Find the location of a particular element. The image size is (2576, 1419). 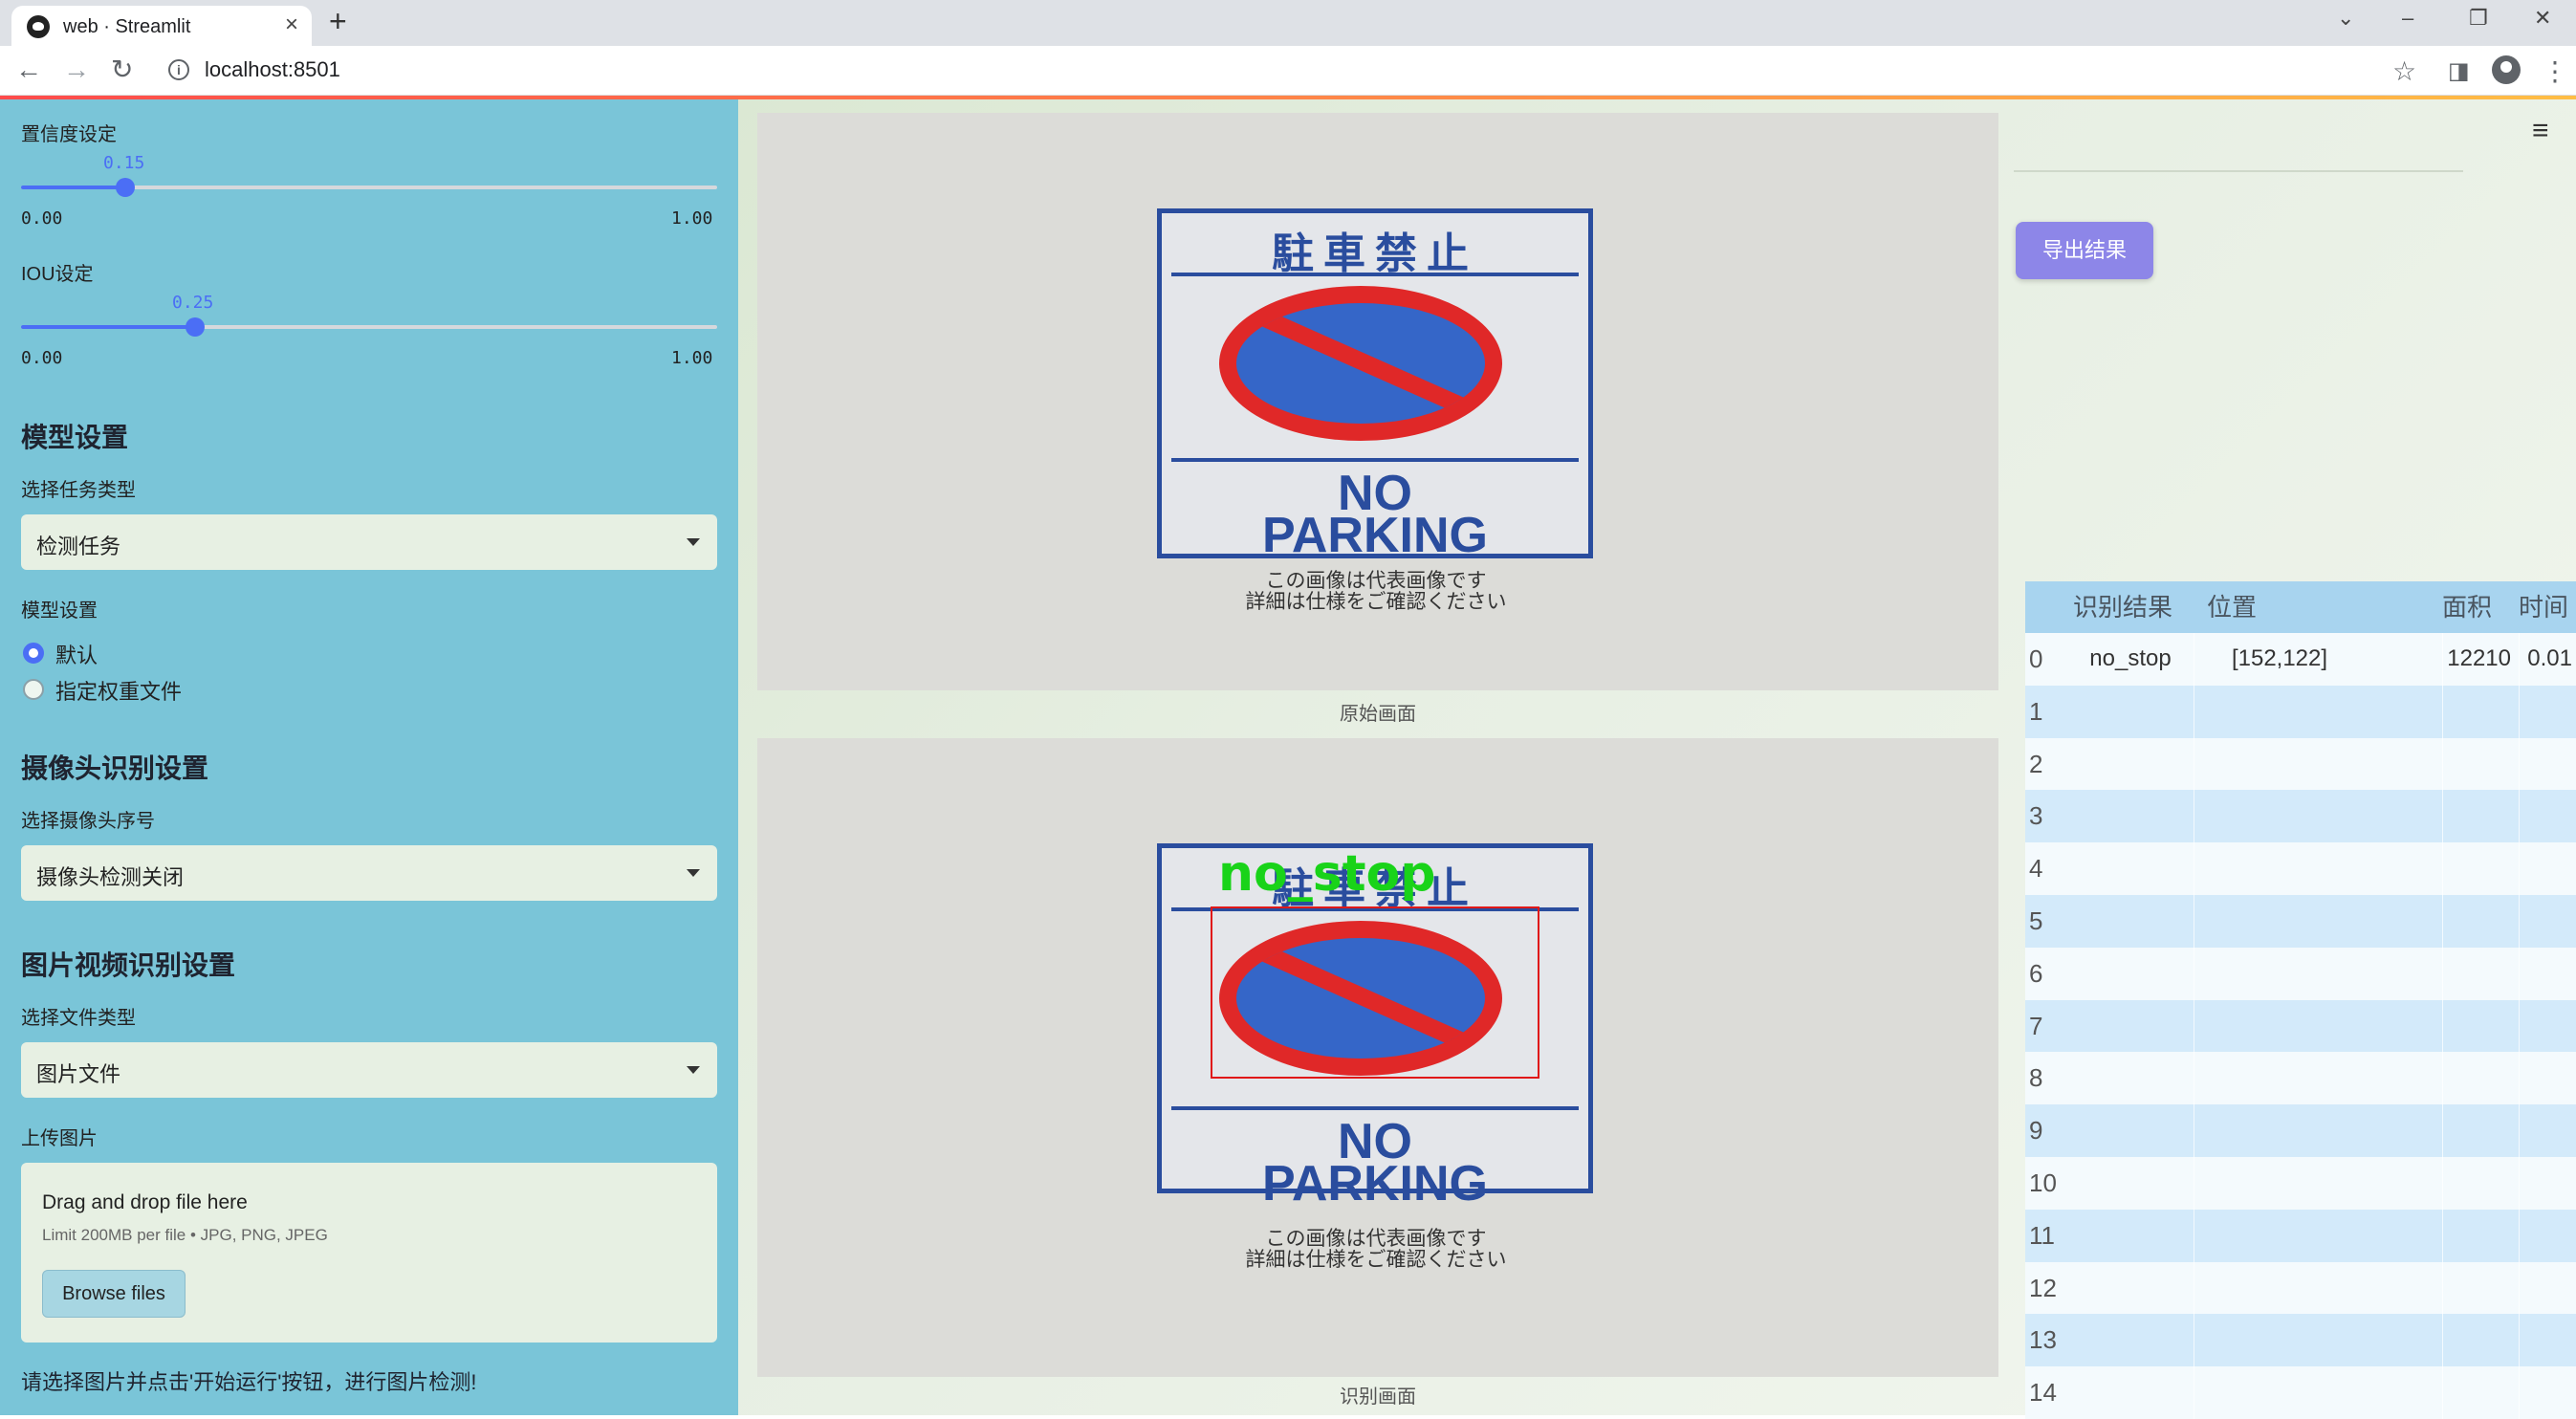

row-index: 11 is located at coordinates (2042, 1235).